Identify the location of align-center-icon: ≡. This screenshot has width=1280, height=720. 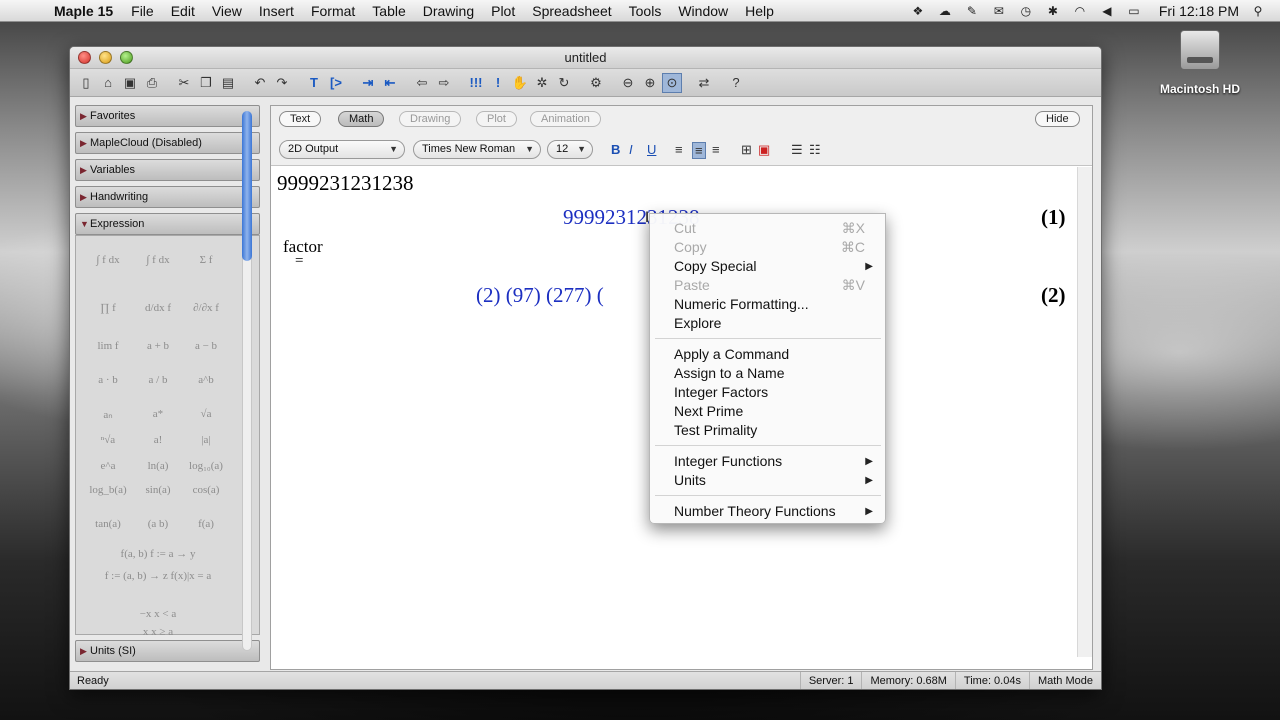
(699, 150).